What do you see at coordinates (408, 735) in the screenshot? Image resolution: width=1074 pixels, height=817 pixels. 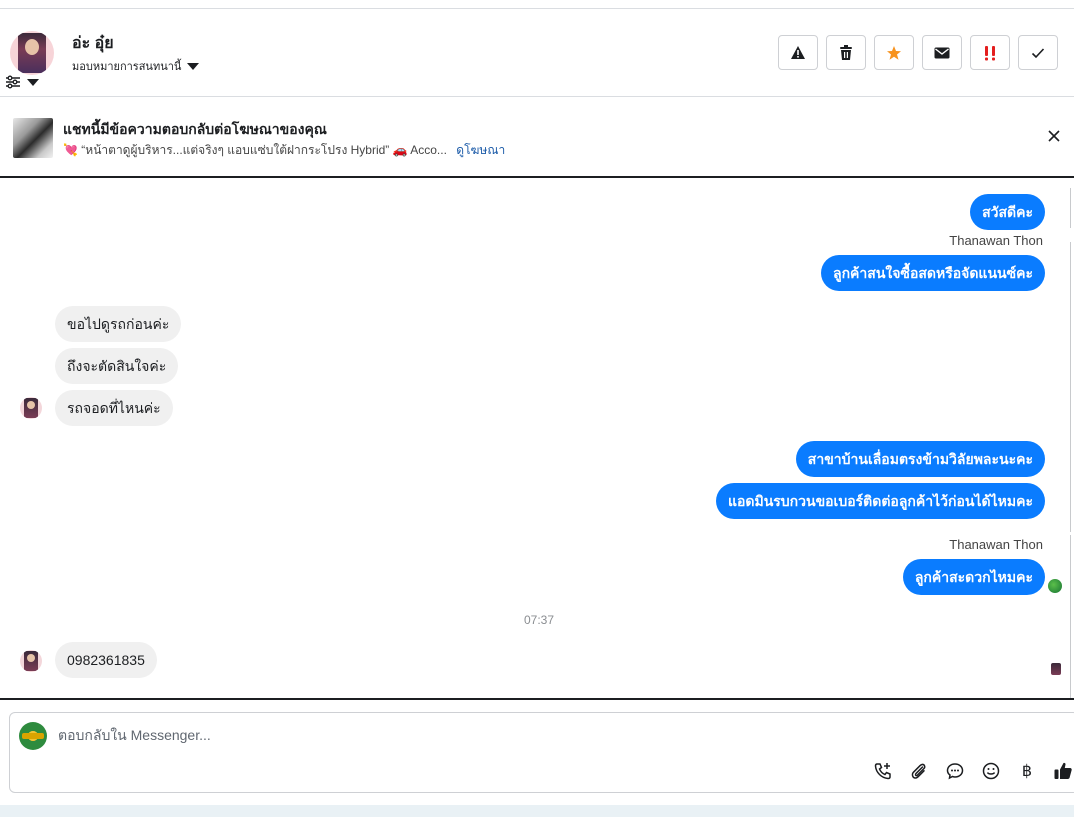 I see `reply-input` at bounding box center [408, 735].